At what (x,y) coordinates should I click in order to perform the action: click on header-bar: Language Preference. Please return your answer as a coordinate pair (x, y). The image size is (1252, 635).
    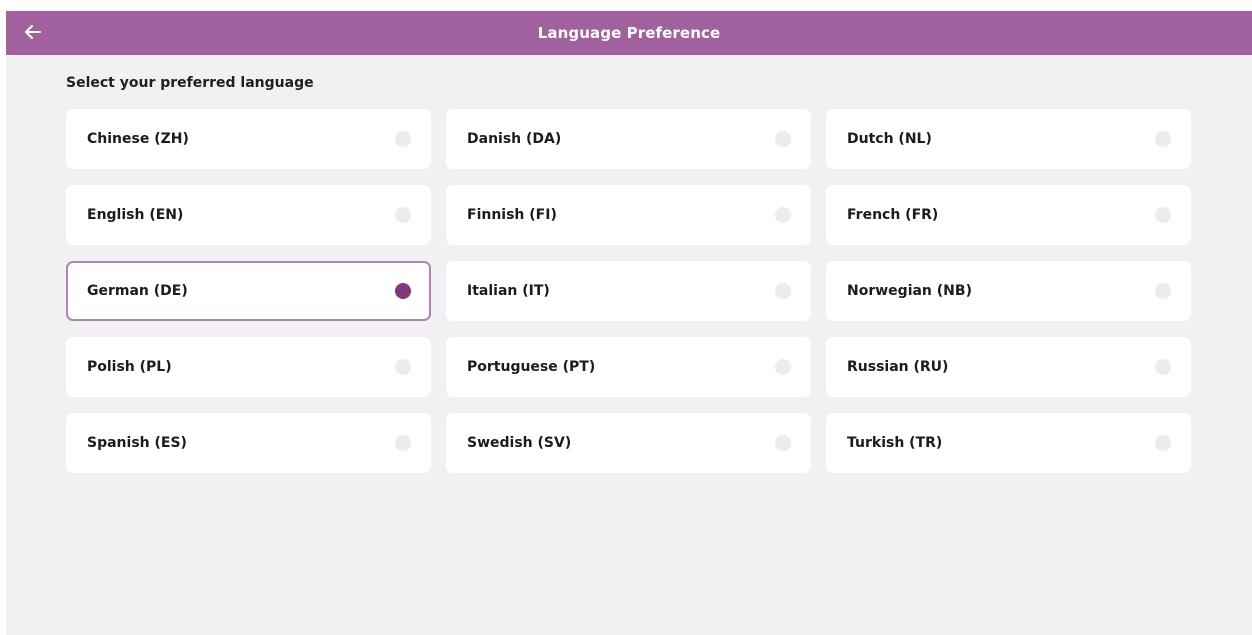
    Looking at the image, I should click on (629, 33).